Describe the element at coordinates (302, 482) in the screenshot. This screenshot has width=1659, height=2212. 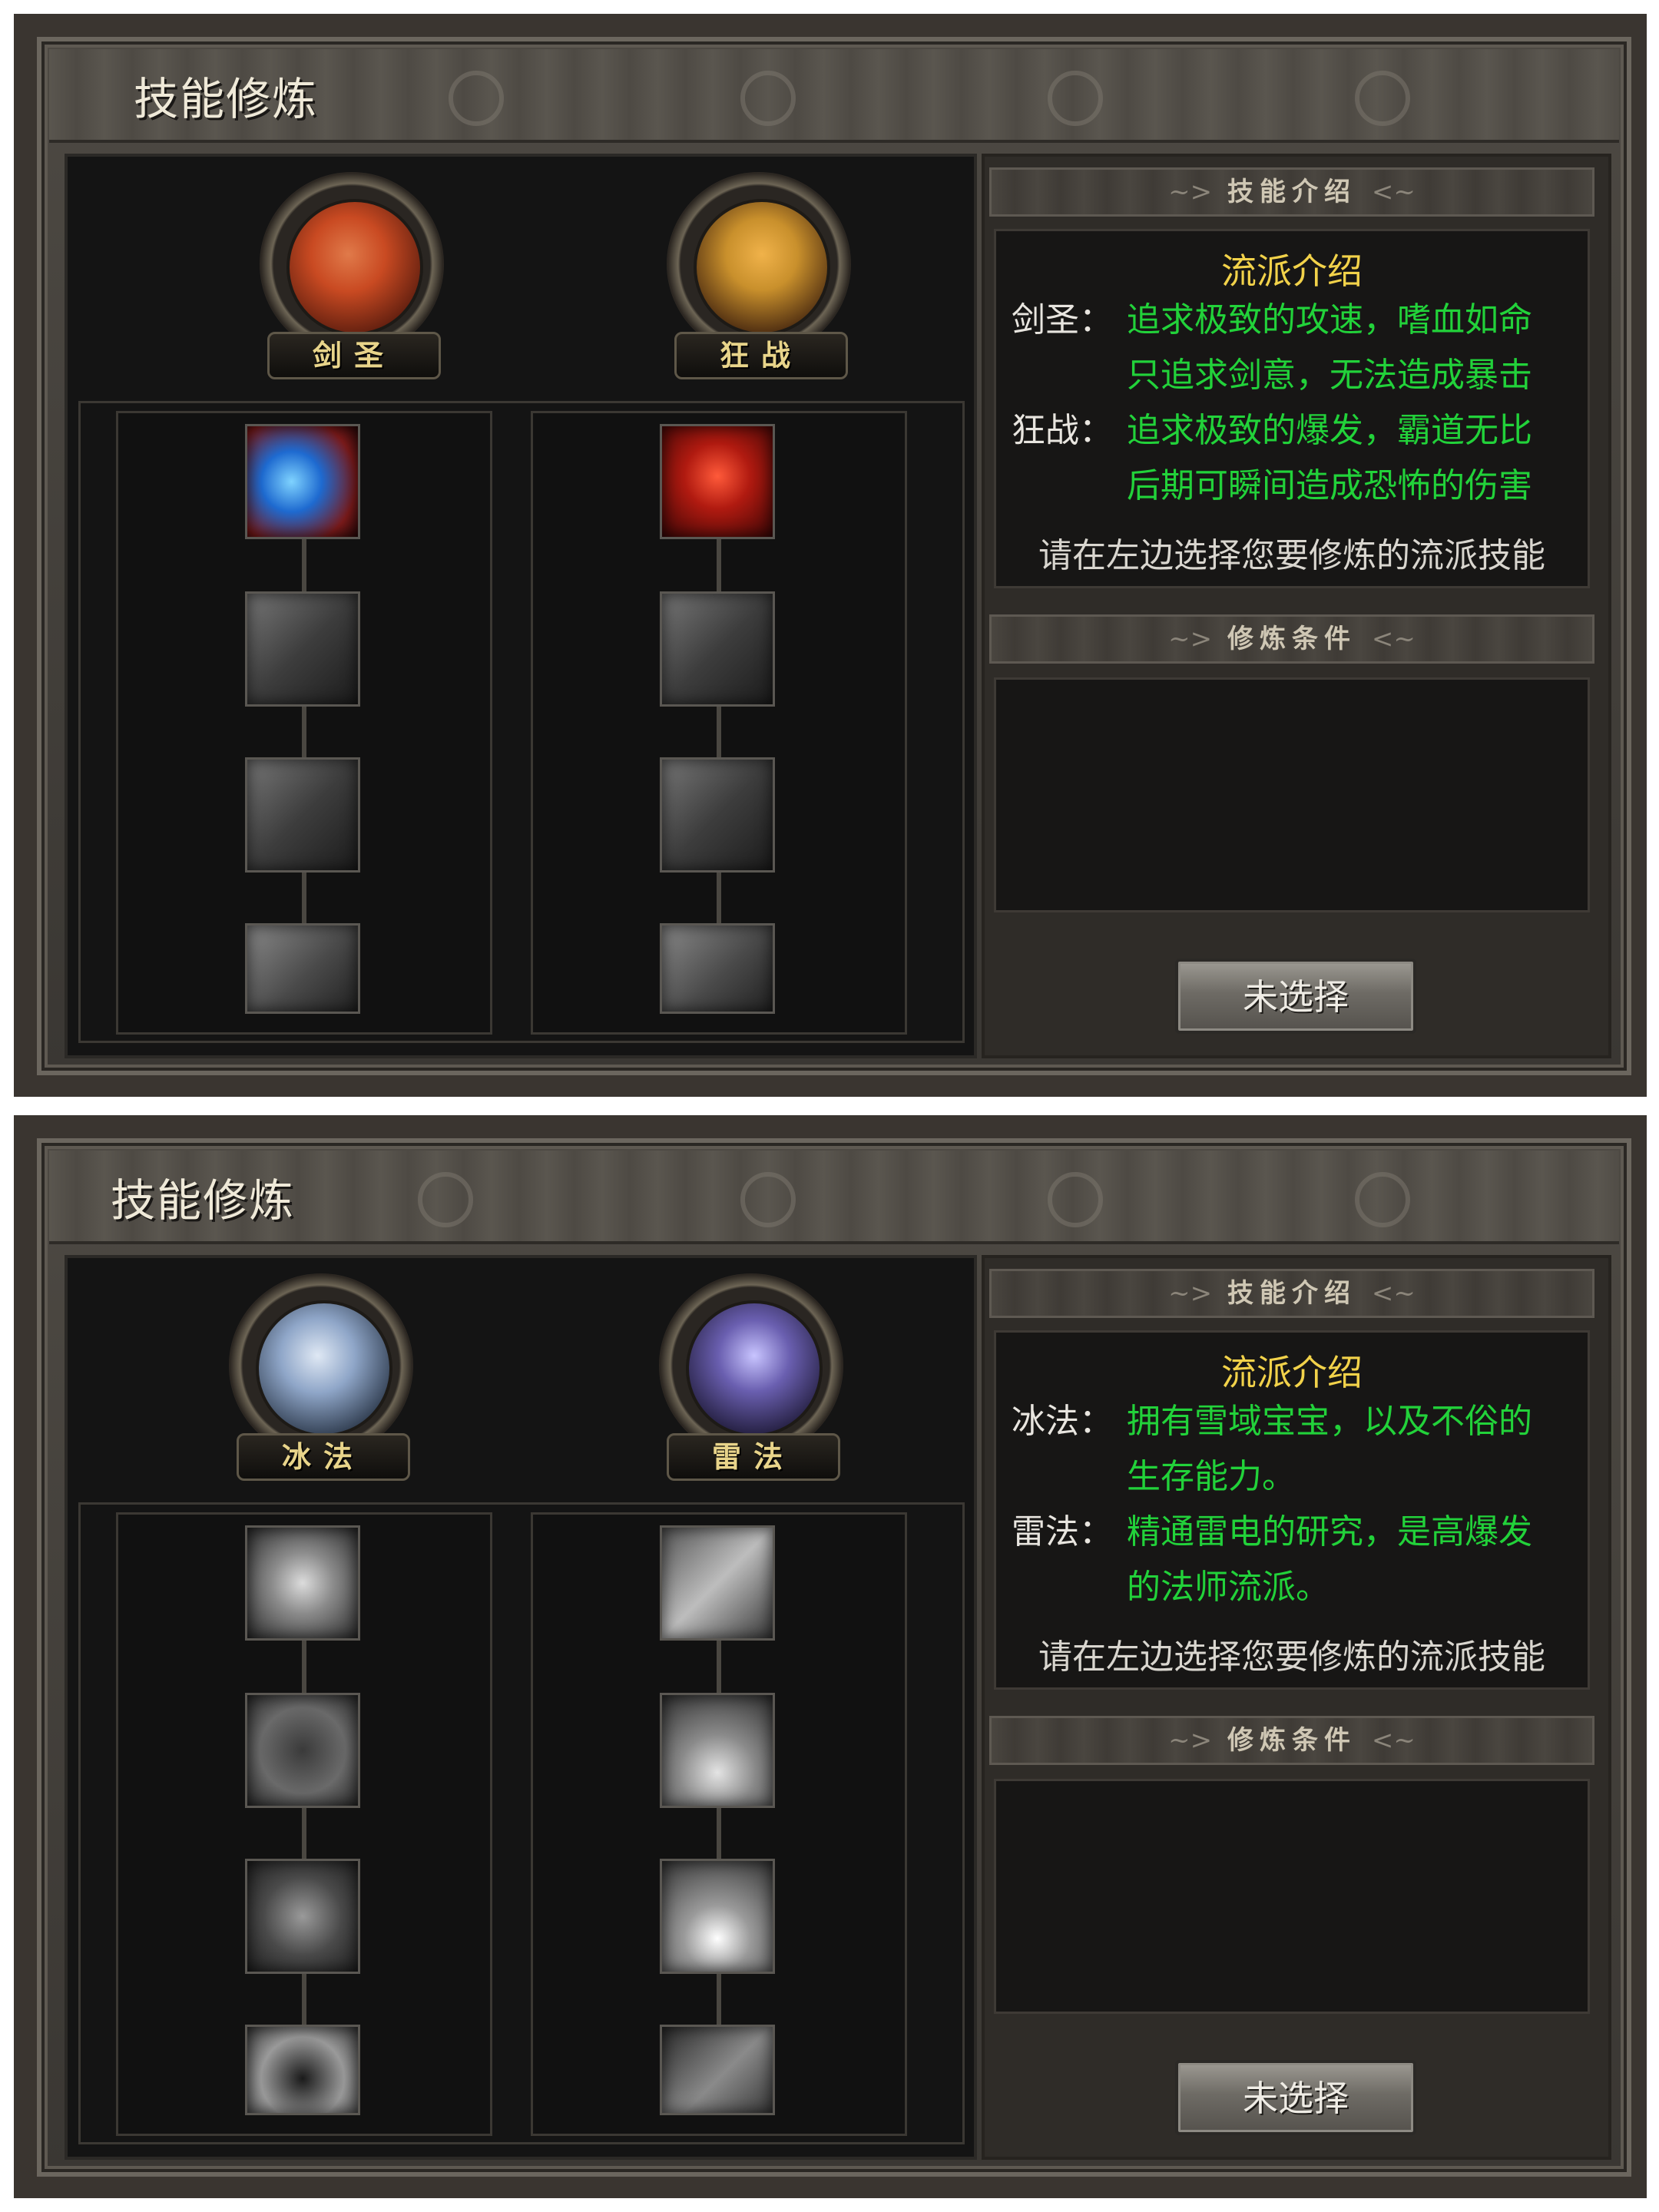
I see `blade-wave-icon` at that location.